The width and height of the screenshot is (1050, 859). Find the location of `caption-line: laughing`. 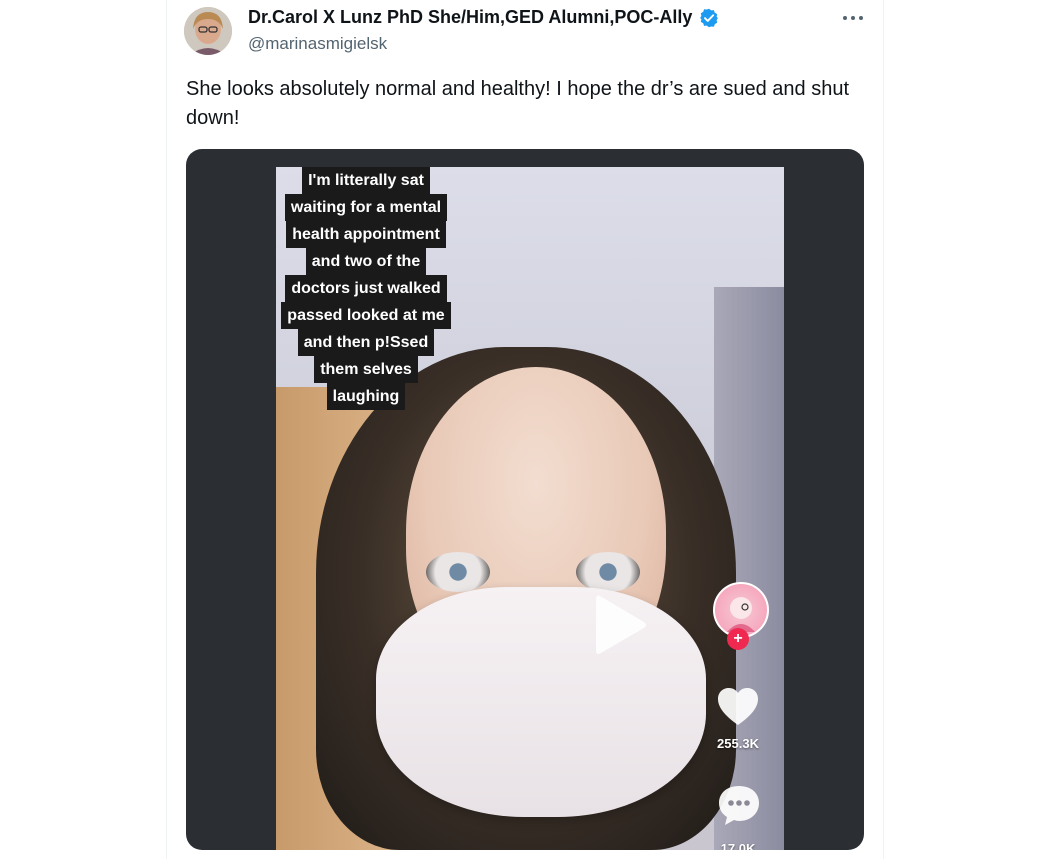

caption-line: laughing is located at coordinates (366, 396).